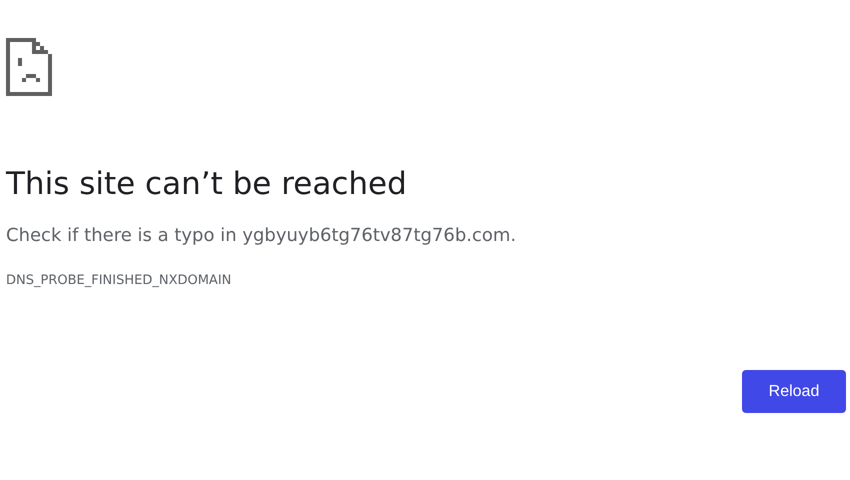 This screenshot has width=850, height=480. Describe the element at coordinates (206, 184) in the screenshot. I see `error-heading: This site can’t be reached` at that location.